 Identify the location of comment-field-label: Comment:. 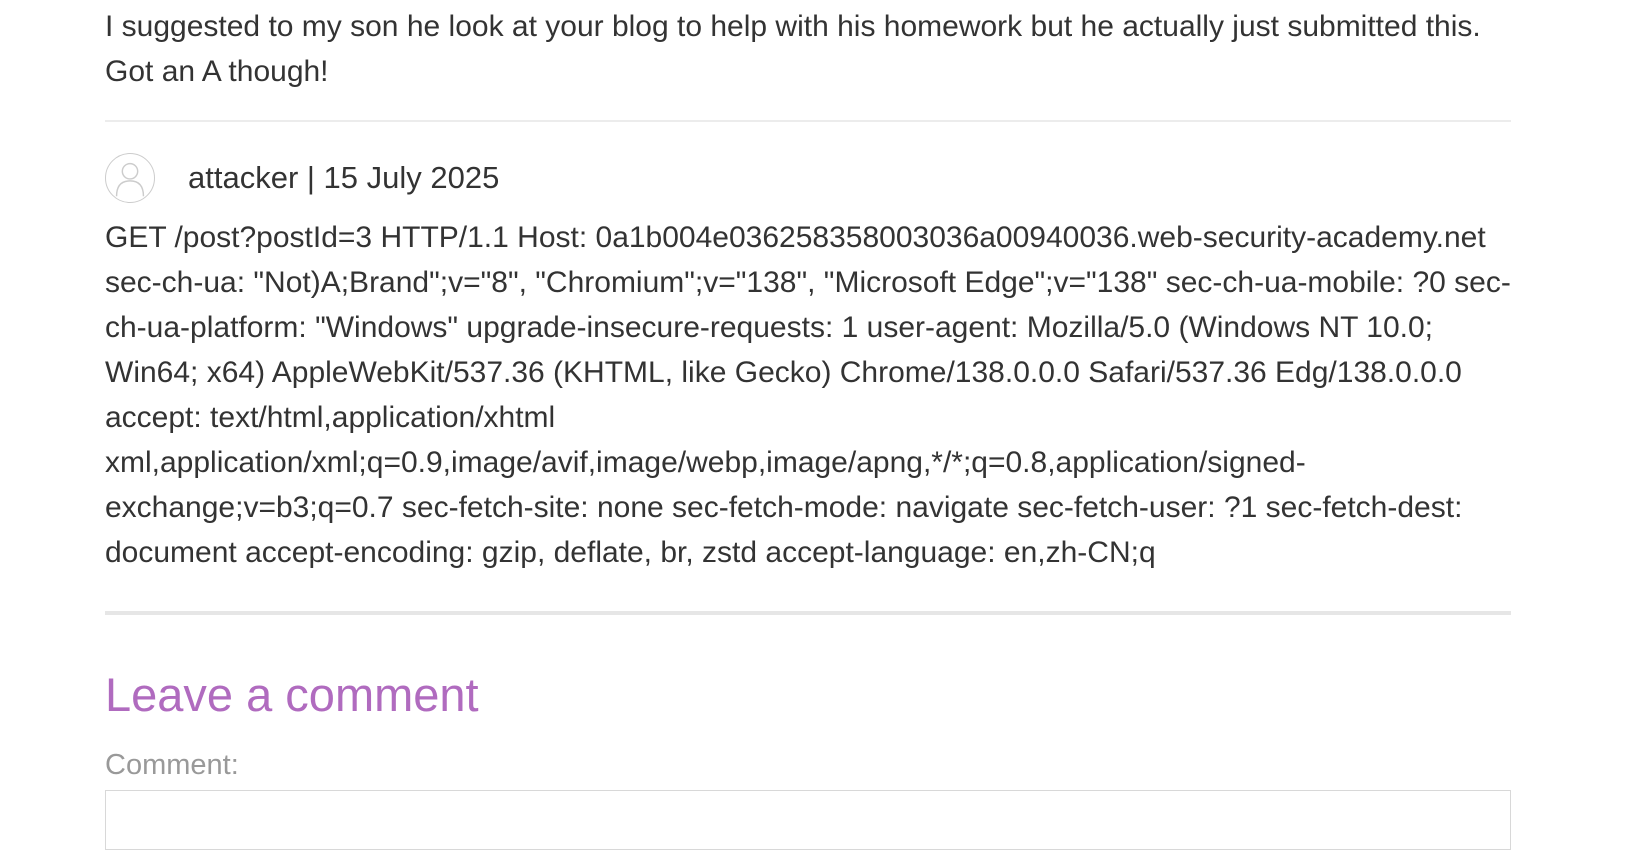
(172, 765).